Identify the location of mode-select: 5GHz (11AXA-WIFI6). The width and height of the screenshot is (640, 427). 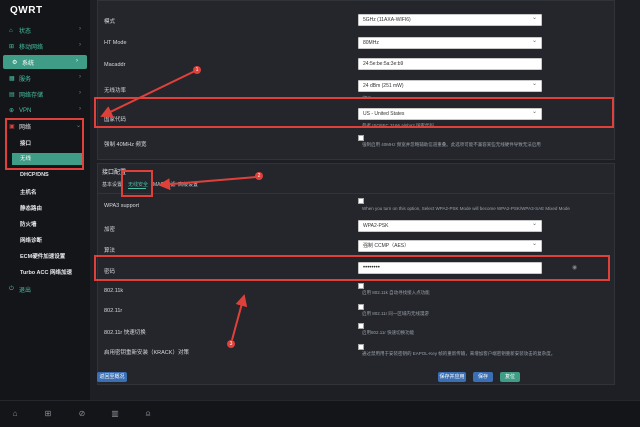
(450, 19).